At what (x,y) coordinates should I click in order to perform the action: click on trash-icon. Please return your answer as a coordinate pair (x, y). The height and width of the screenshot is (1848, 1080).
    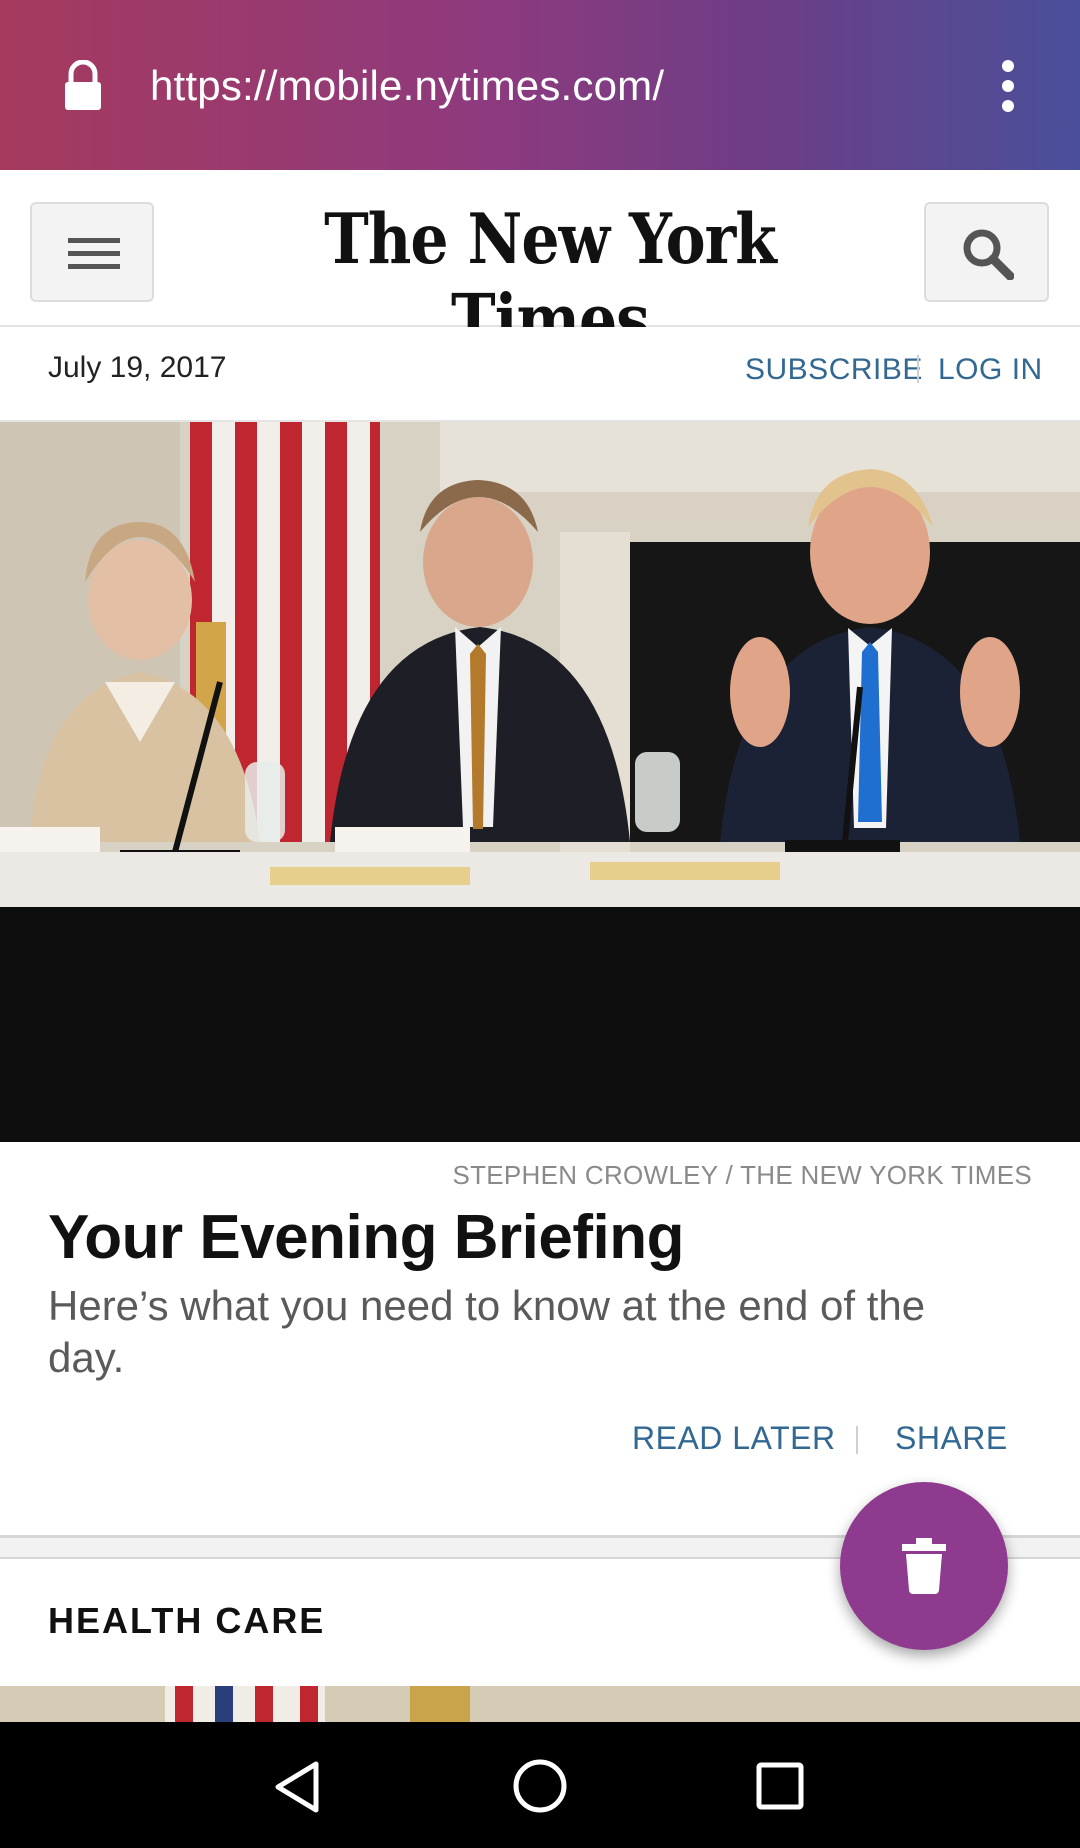
    Looking at the image, I should click on (924, 1566).